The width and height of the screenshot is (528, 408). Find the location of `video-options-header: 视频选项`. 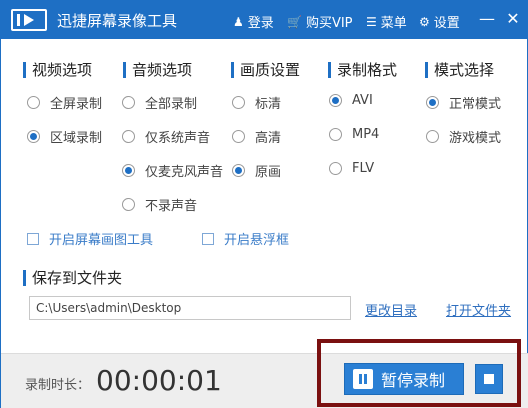

video-options-header: 视频选项 is located at coordinates (57, 69).